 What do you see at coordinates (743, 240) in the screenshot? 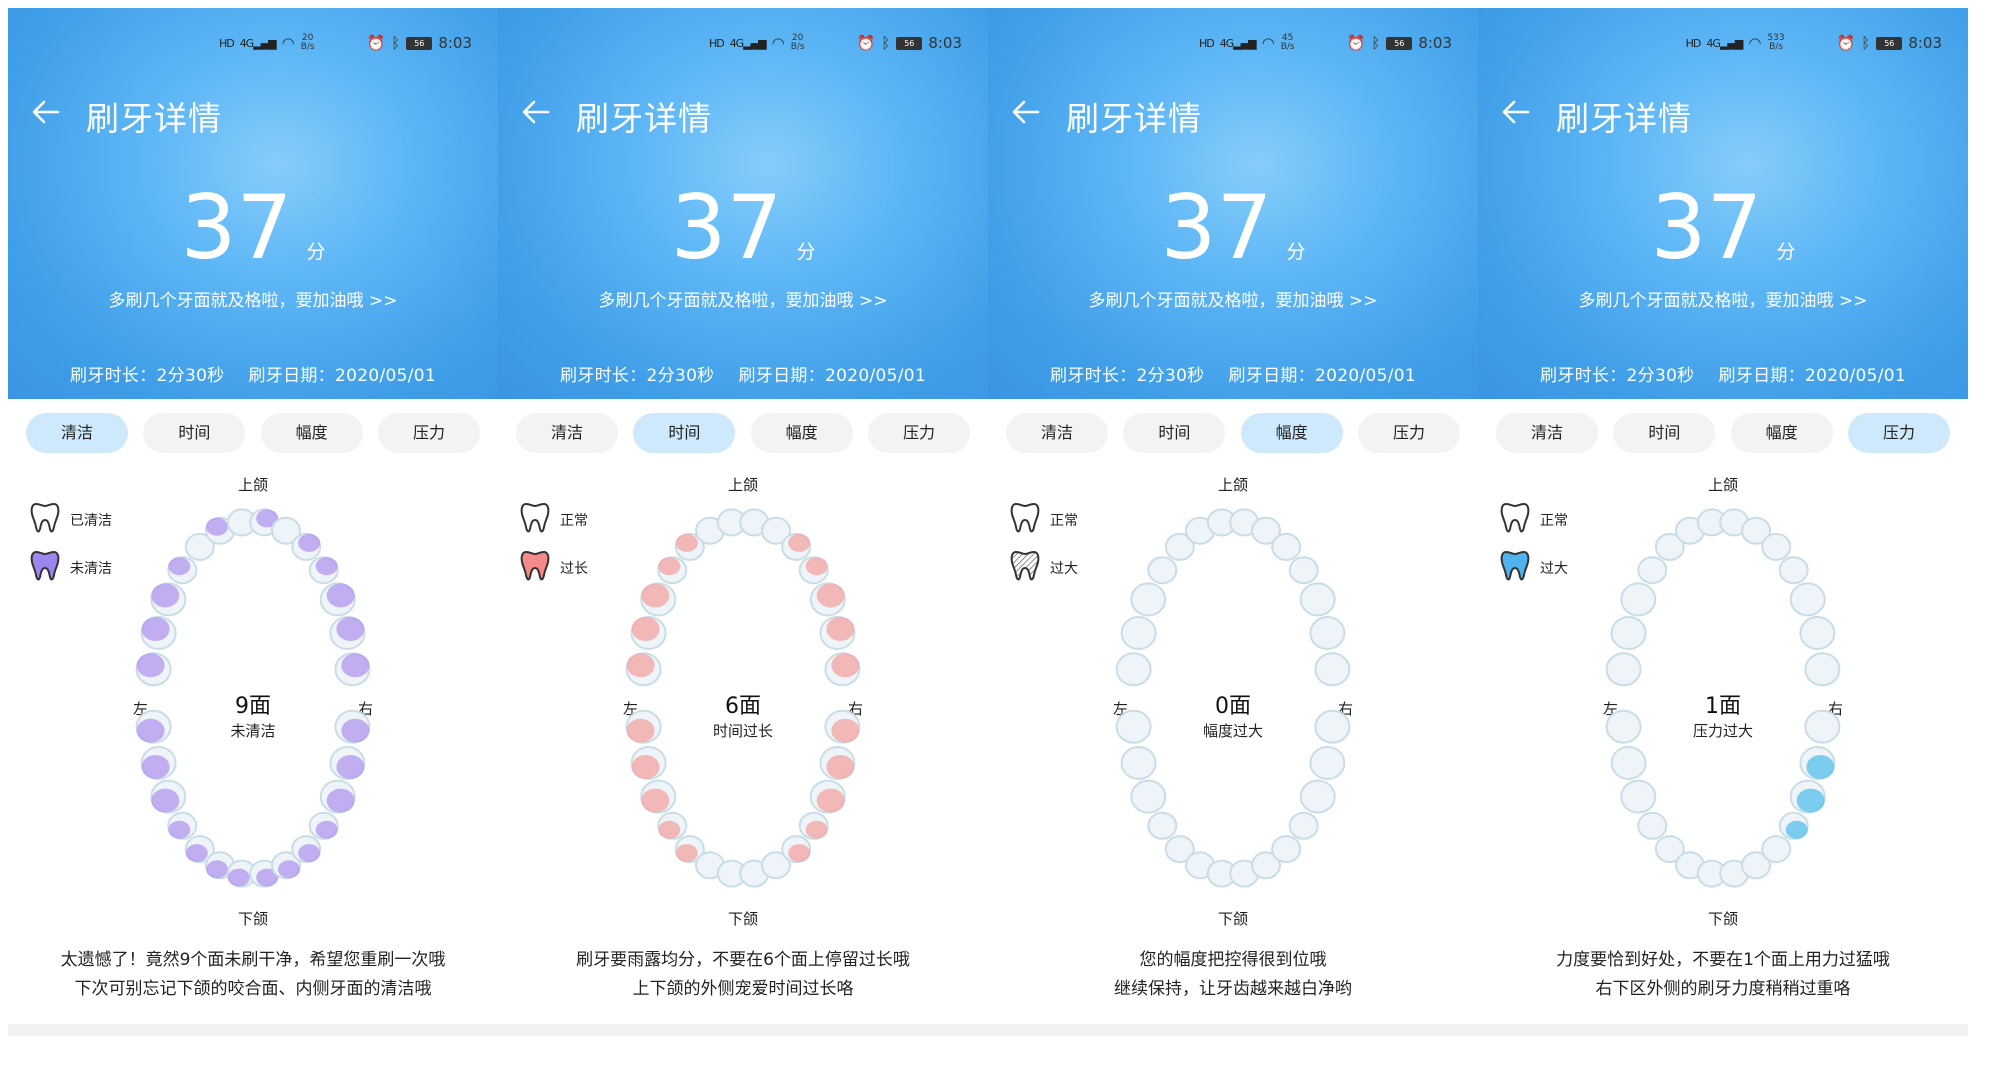
I see `score-display: 37 分` at bounding box center [743, 240].